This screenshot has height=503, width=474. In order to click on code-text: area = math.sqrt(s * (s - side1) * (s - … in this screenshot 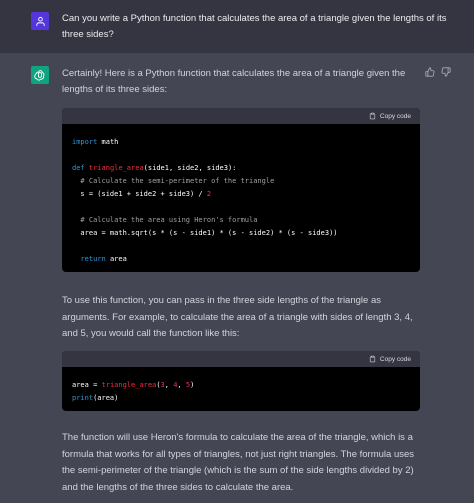, I will do `click(205, 233)`.